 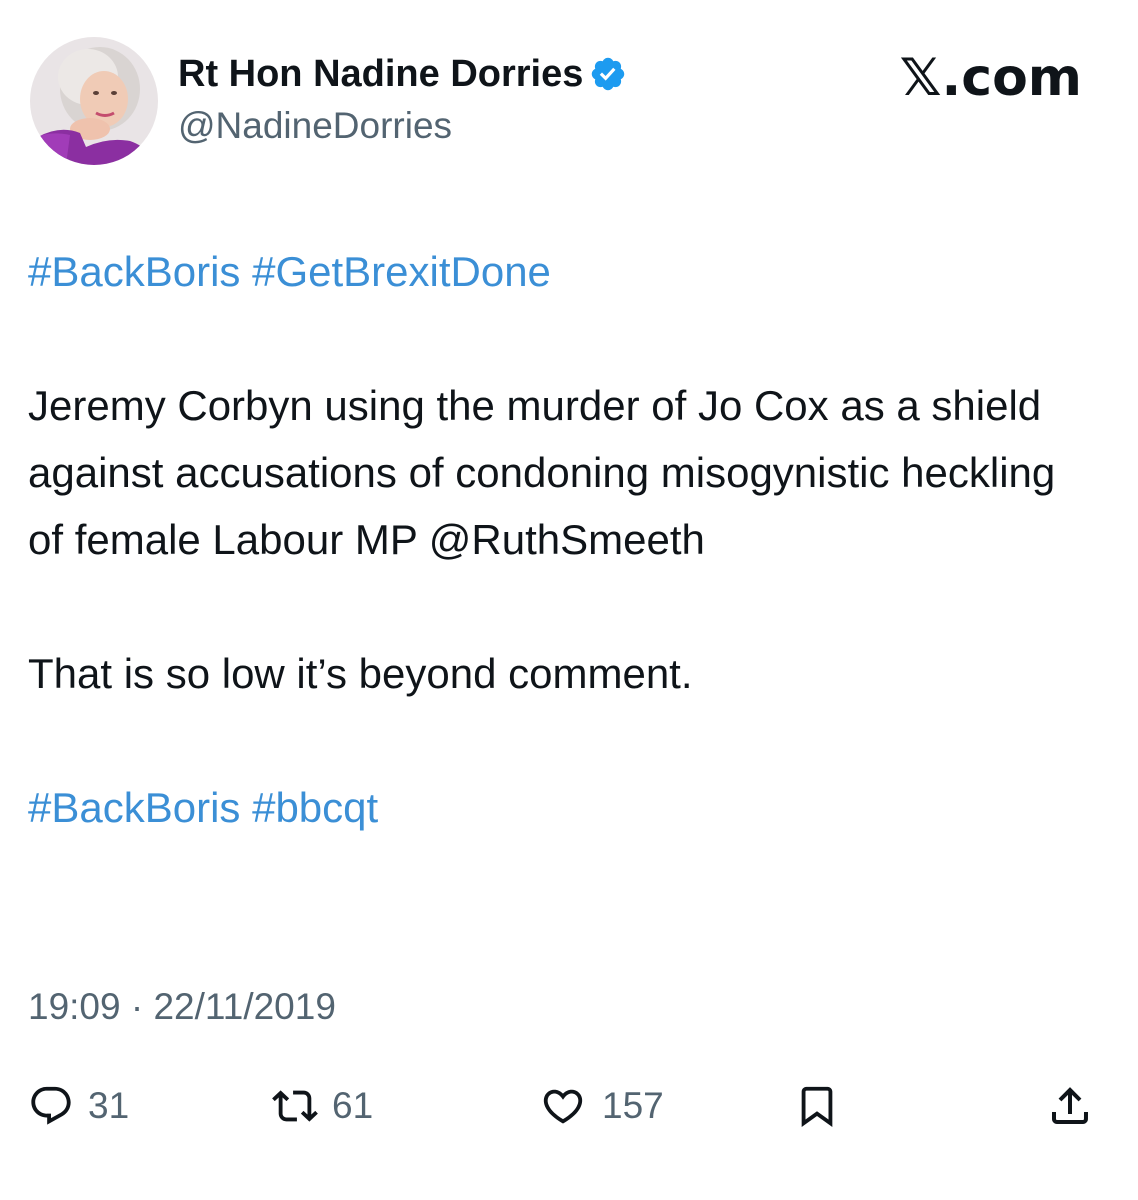 I want to click on avatar, so click(x=94, y=101).